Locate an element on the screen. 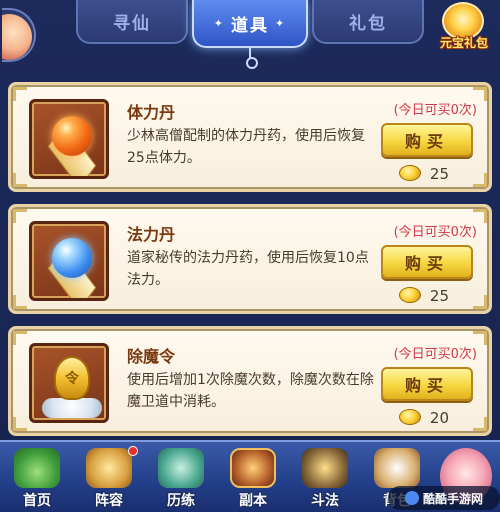 This screenshot has width=500, height=512. tab-libao: 礼包 is located at coordinates (368, 22).